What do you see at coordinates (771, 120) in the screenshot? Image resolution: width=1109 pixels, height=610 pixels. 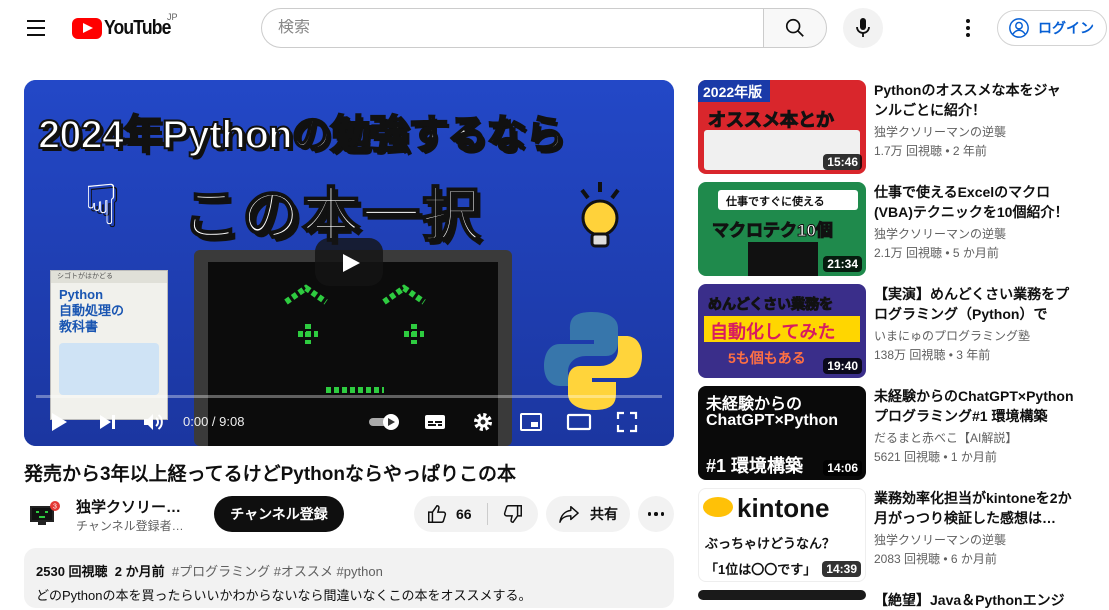 I see `thumb-text-2: オススメ本とか` at bounding box center [771, 120].